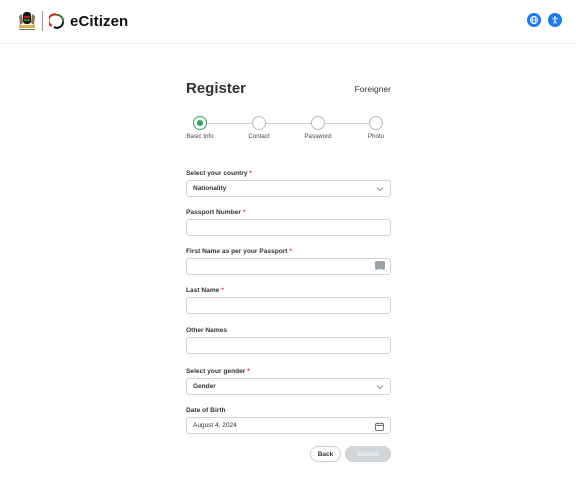  I want to click on back-button: Back, so click(325, 454).